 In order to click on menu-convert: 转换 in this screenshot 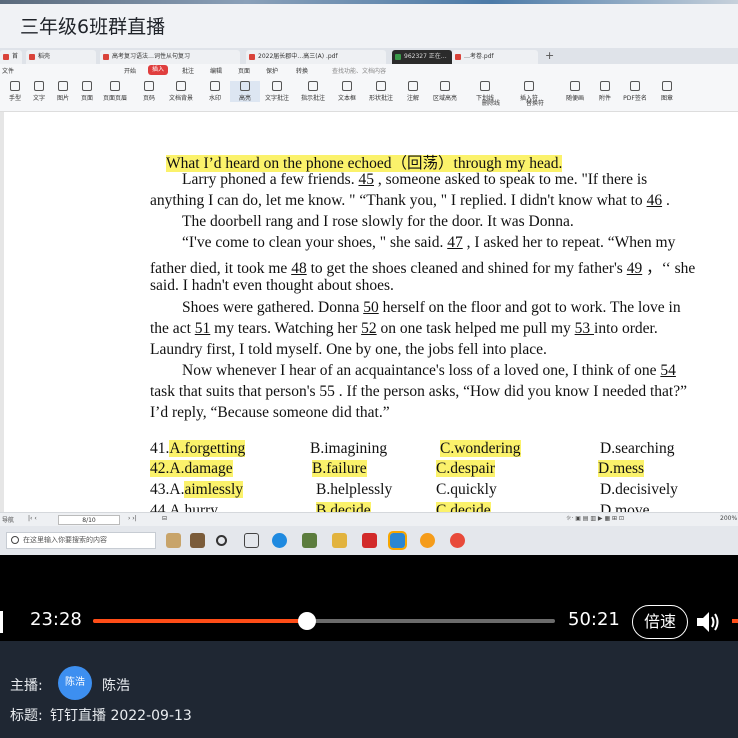, I will do `click(302, 70)`.